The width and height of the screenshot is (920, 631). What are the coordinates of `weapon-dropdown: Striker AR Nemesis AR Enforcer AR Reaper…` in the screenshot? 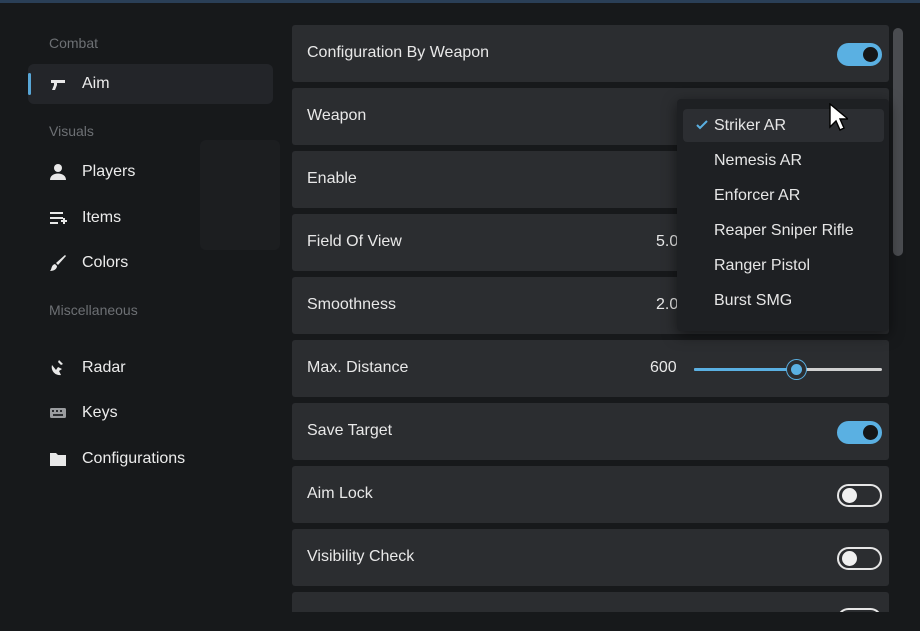 It's located at (783, 215).